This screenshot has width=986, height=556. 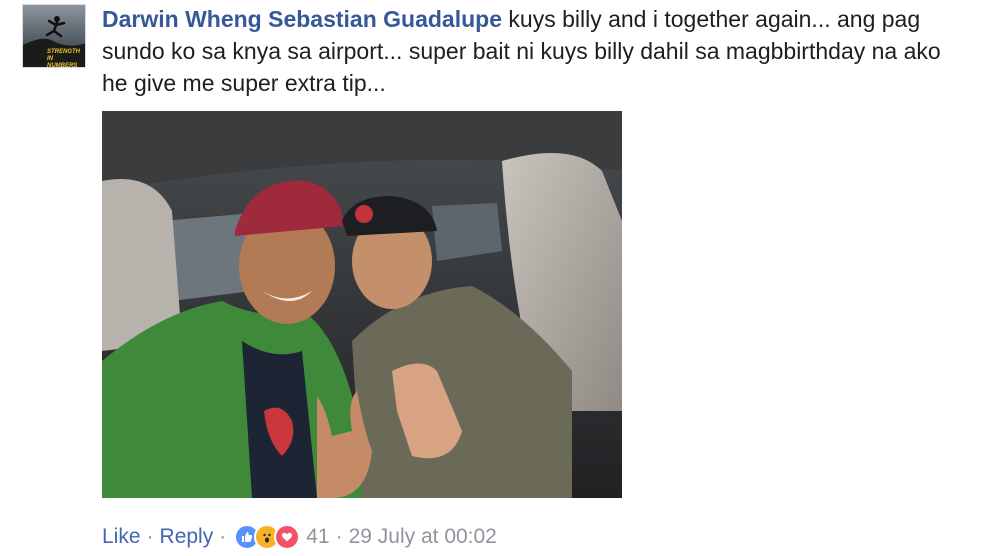 I want to click on comment-actions: Like · Reply · 41 · 29 July at 00:02, so click(x=299, y=537).